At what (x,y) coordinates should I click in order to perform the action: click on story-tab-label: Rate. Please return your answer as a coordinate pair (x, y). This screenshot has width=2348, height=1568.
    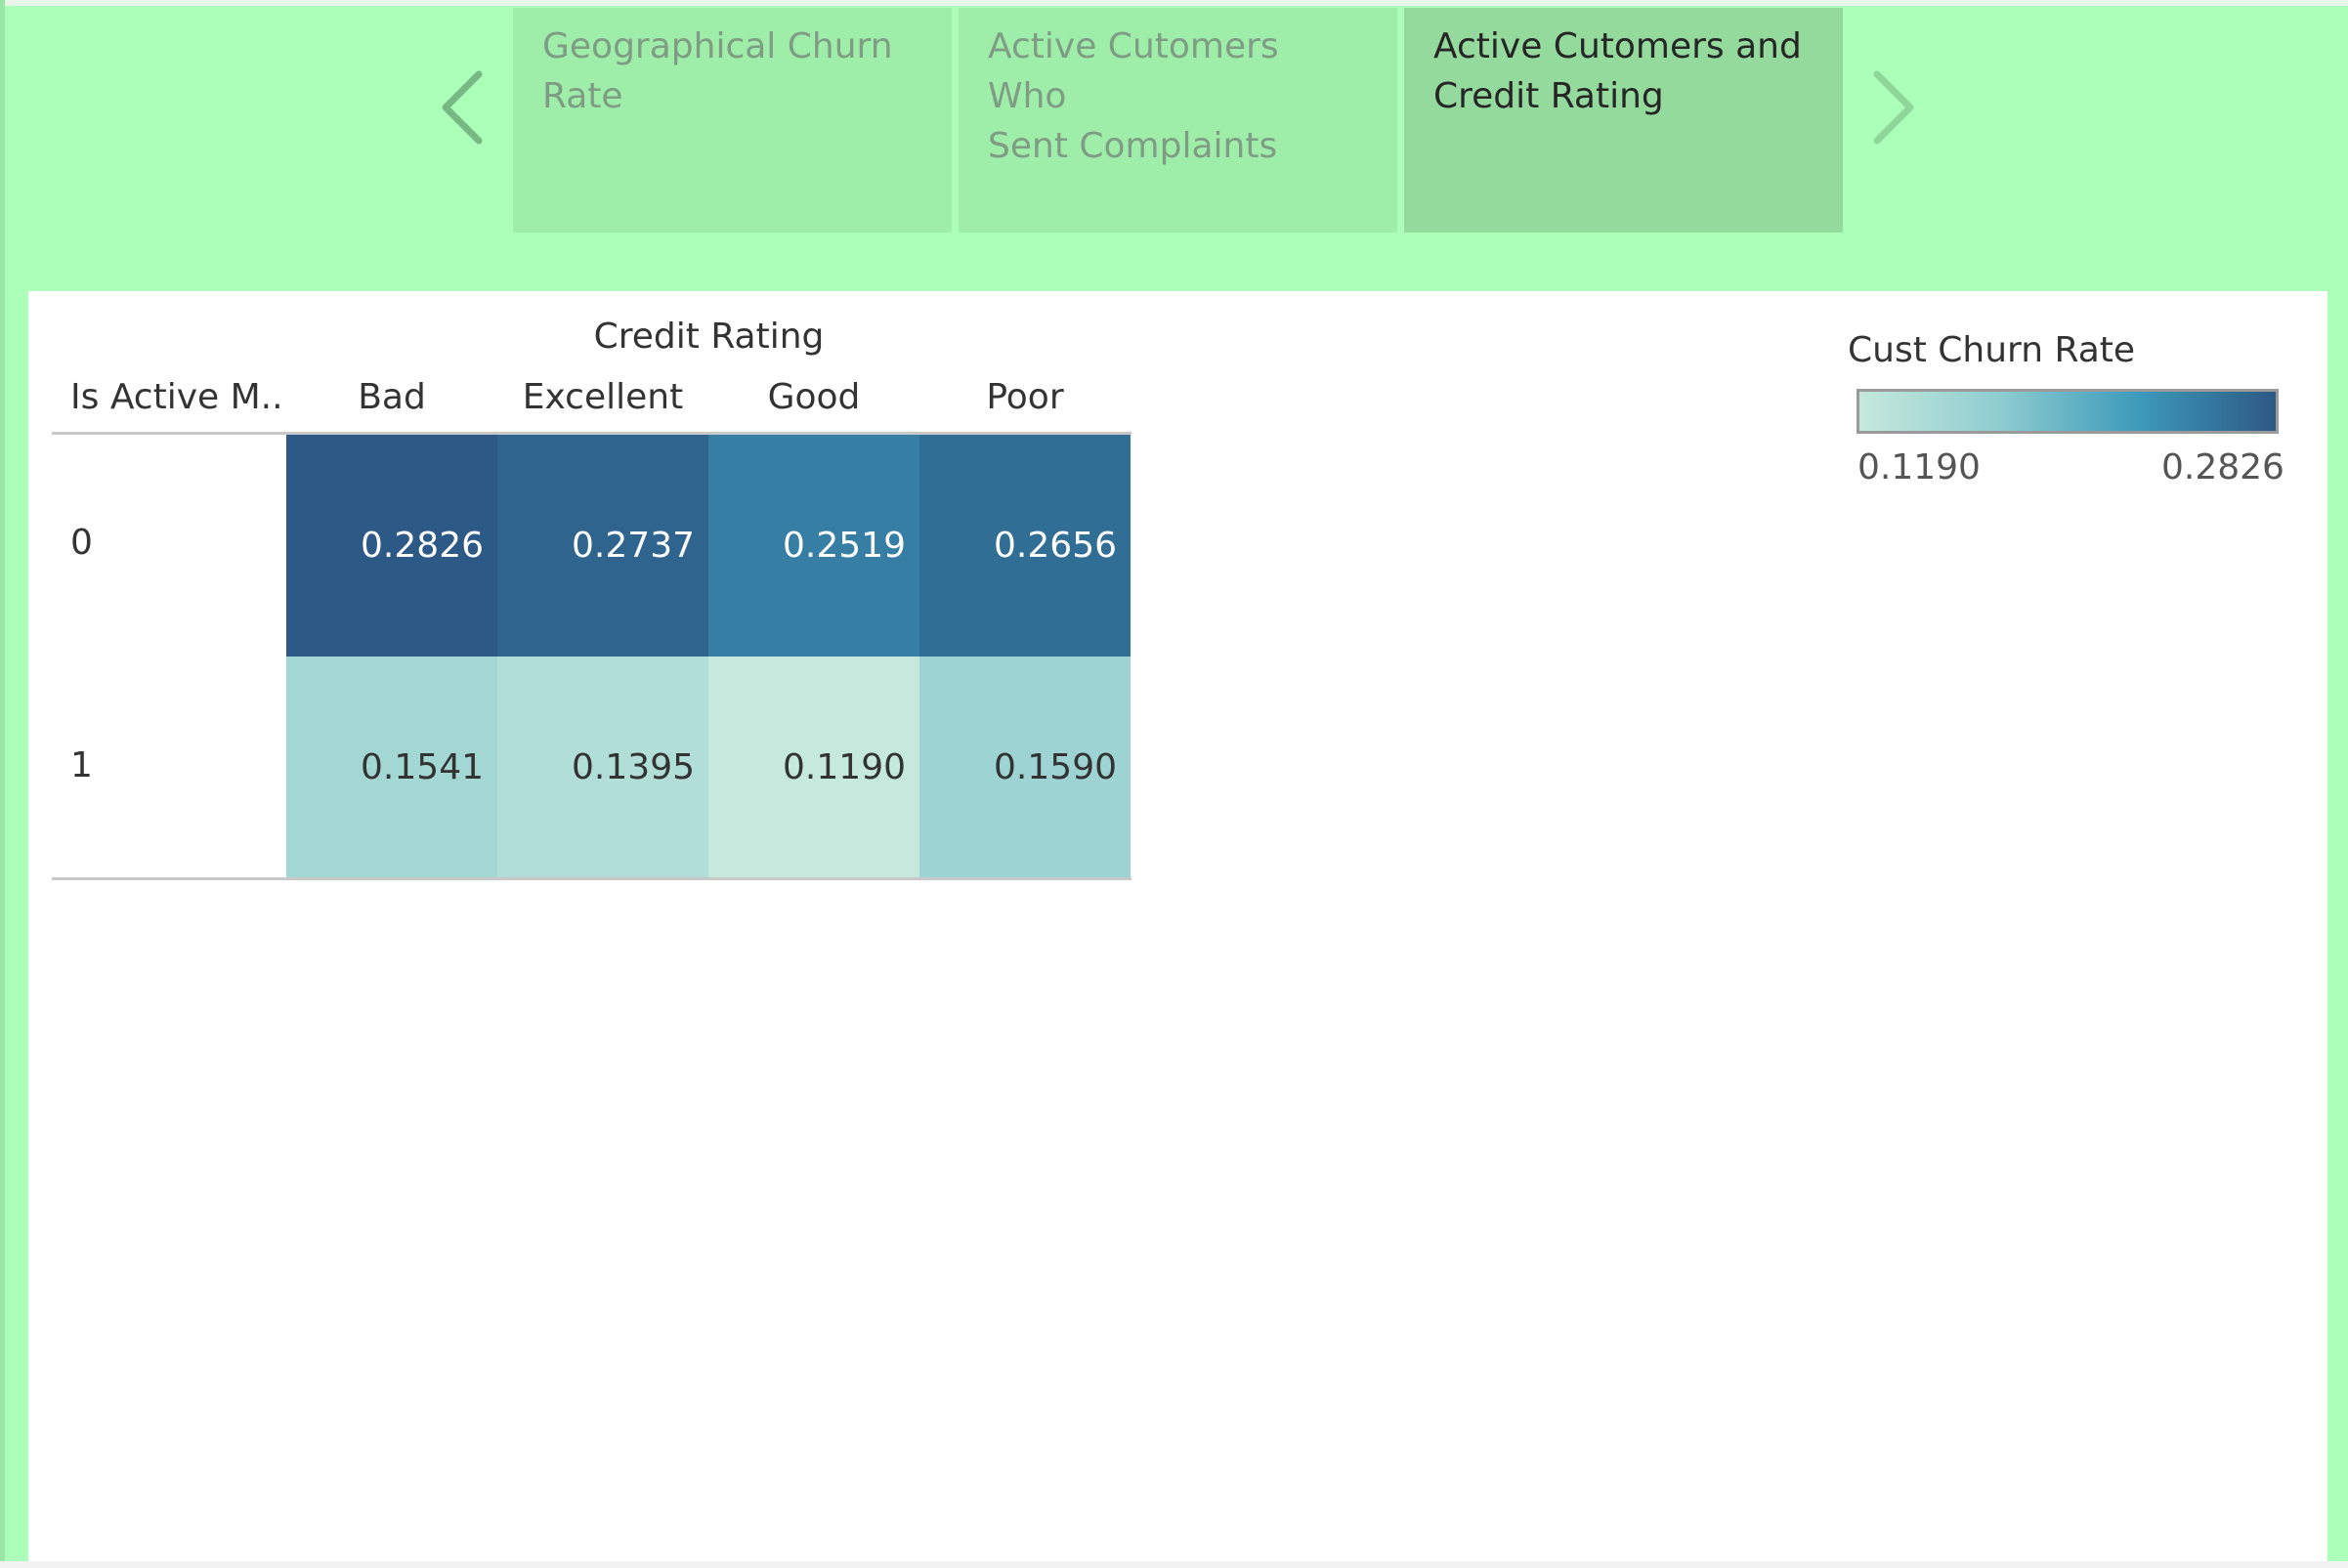
    Looking at the image, I should click on (582, 96).